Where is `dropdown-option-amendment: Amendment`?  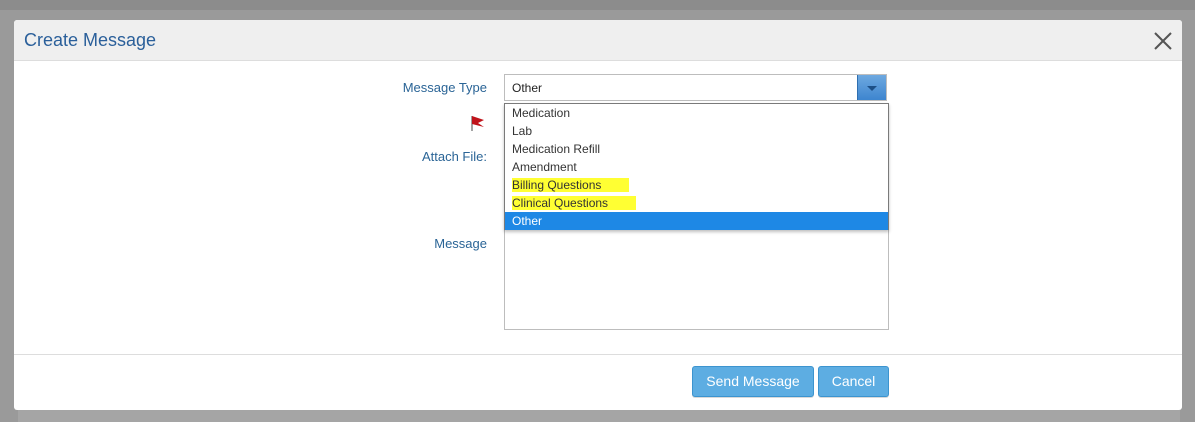
dropdown-option-amendment: Amendment is located at coordinates (696, 167).